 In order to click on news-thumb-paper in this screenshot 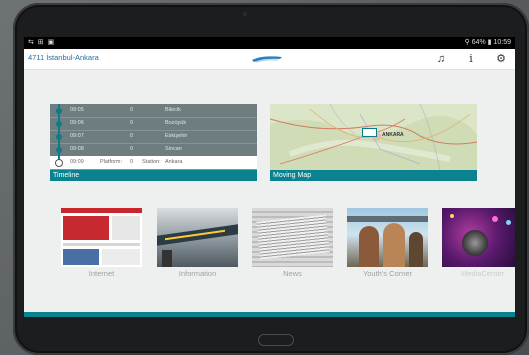, I will do `click(293, 237)`.